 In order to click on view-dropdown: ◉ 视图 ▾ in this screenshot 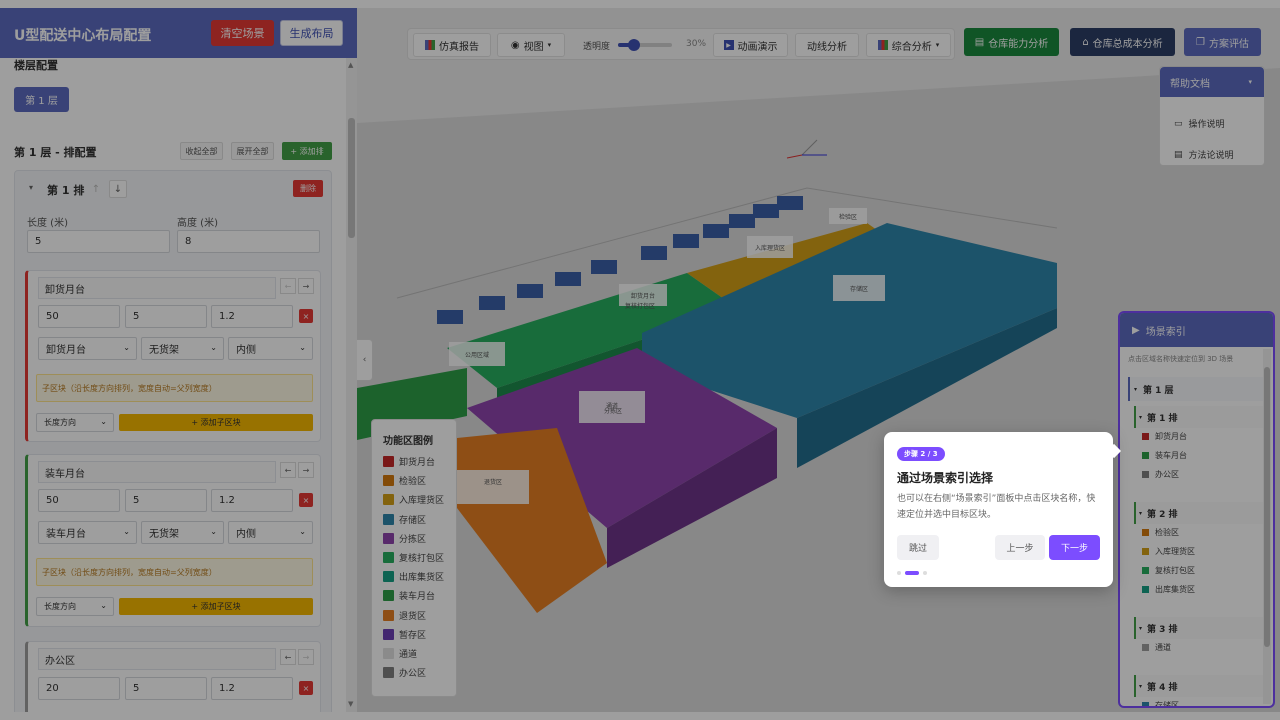, I will do `click(531, 45)`.